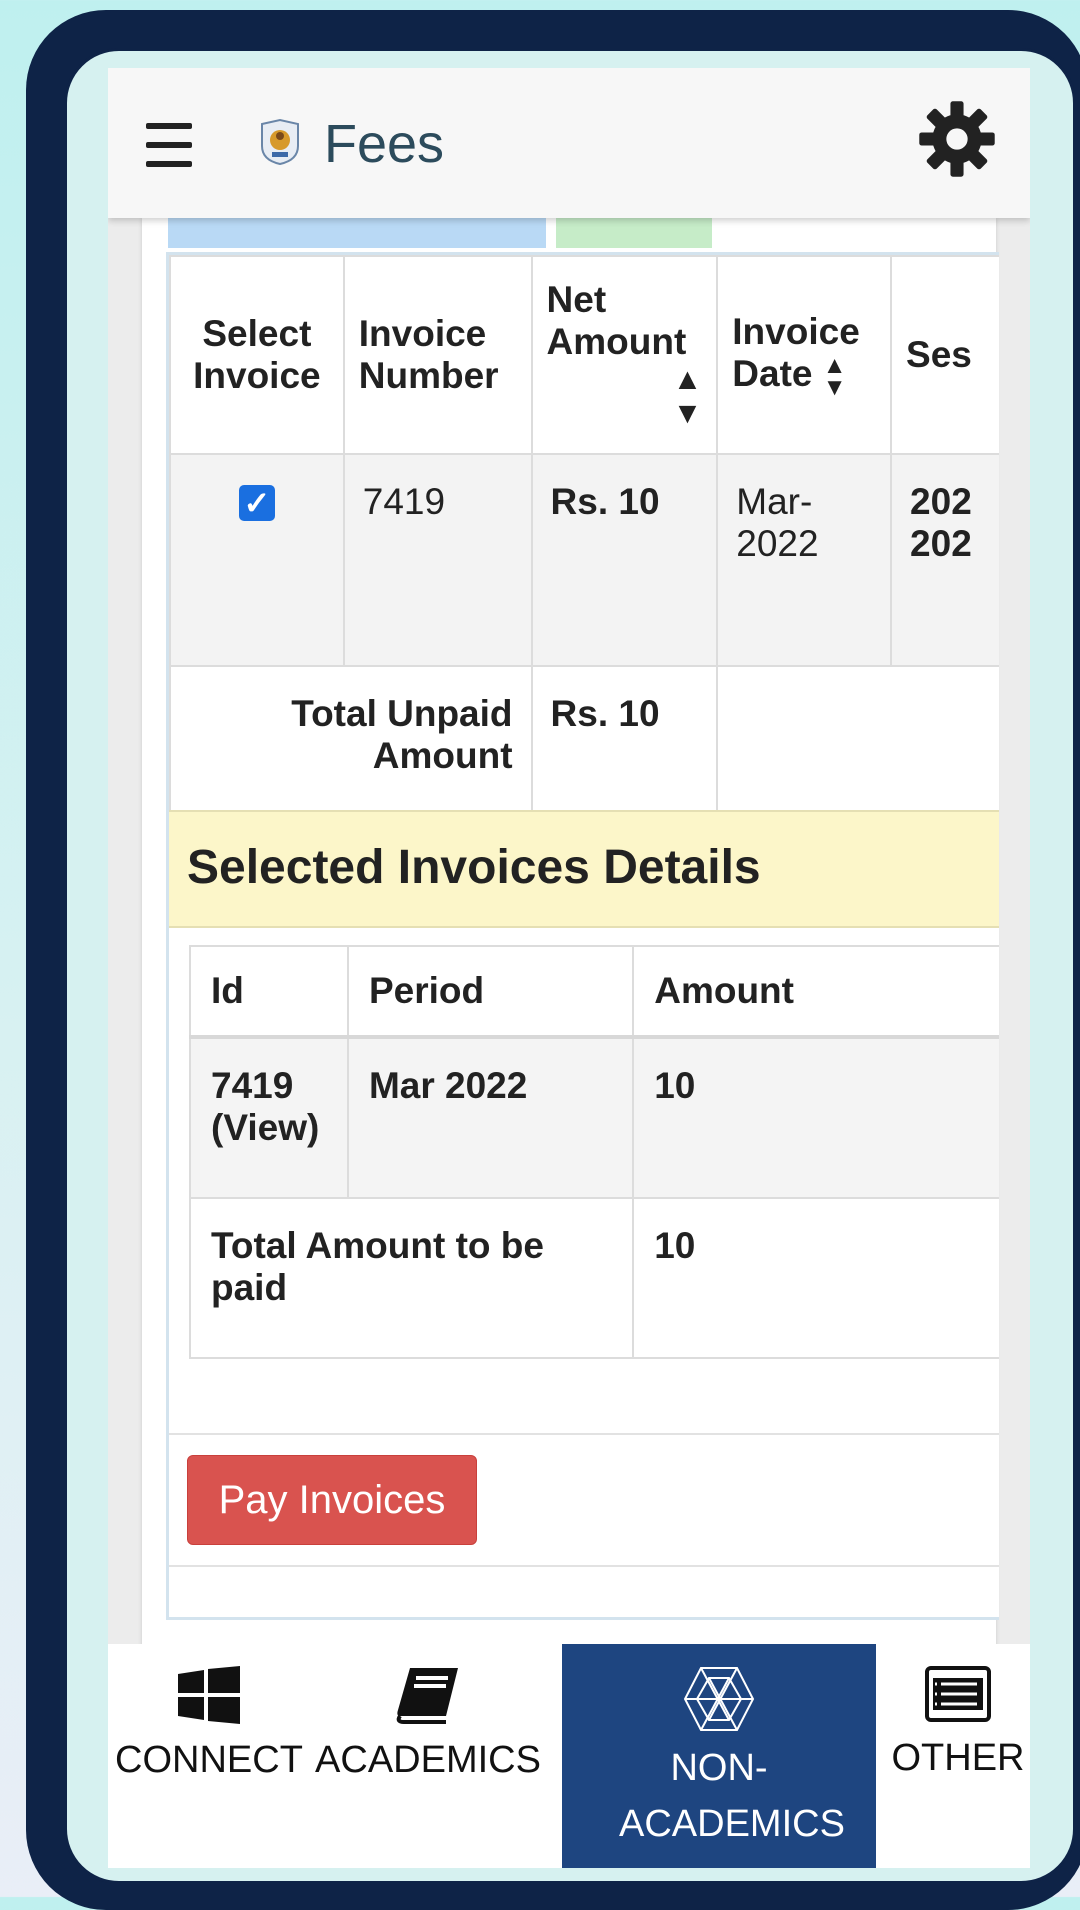  I want to click on button-bar: Pay Invoices, so click(584, 1500).